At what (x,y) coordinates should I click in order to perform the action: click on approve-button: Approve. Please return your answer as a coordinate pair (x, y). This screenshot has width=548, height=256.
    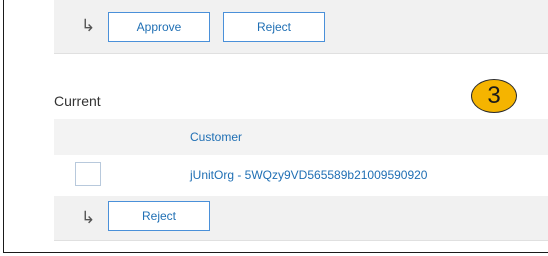
    Looking at the image, I should click on (159, 27).